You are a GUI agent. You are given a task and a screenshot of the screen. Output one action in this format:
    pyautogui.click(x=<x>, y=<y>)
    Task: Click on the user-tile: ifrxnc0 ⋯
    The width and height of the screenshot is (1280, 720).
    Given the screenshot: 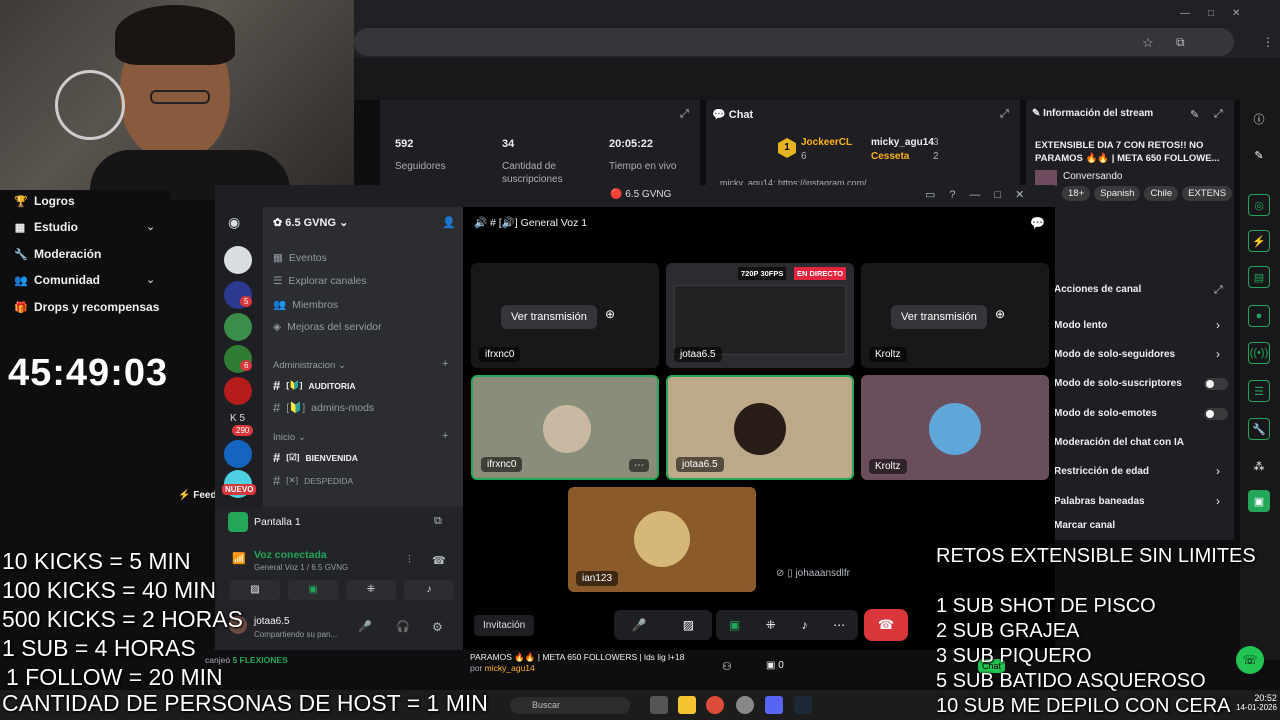 What is the action you would take?
    pyautogui.click(x=565, y=427)
    